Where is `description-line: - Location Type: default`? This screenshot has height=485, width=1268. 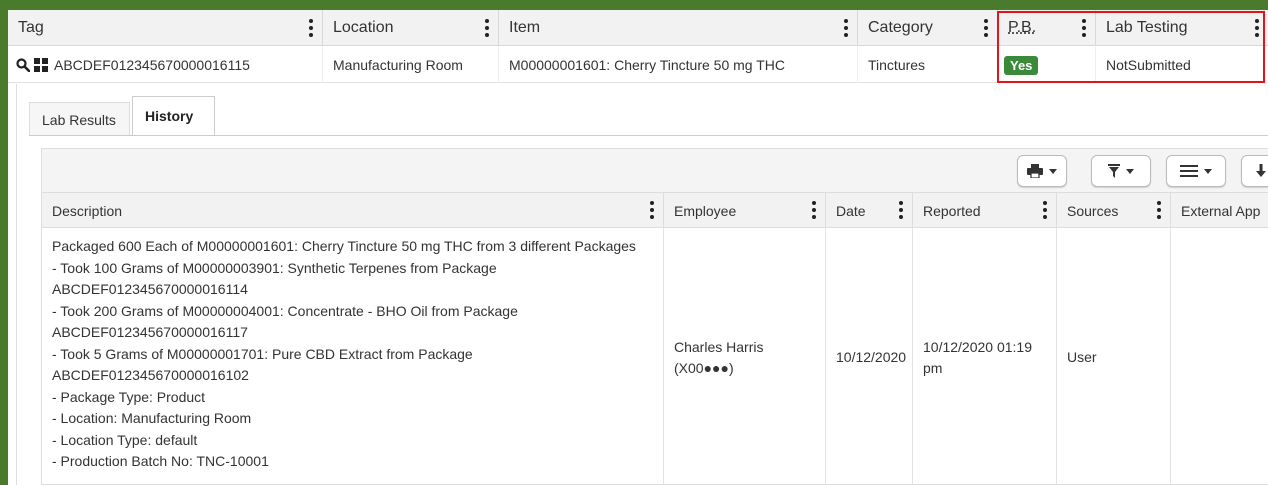 description-line: - Location Type: default is located at coordinates (125, 439).